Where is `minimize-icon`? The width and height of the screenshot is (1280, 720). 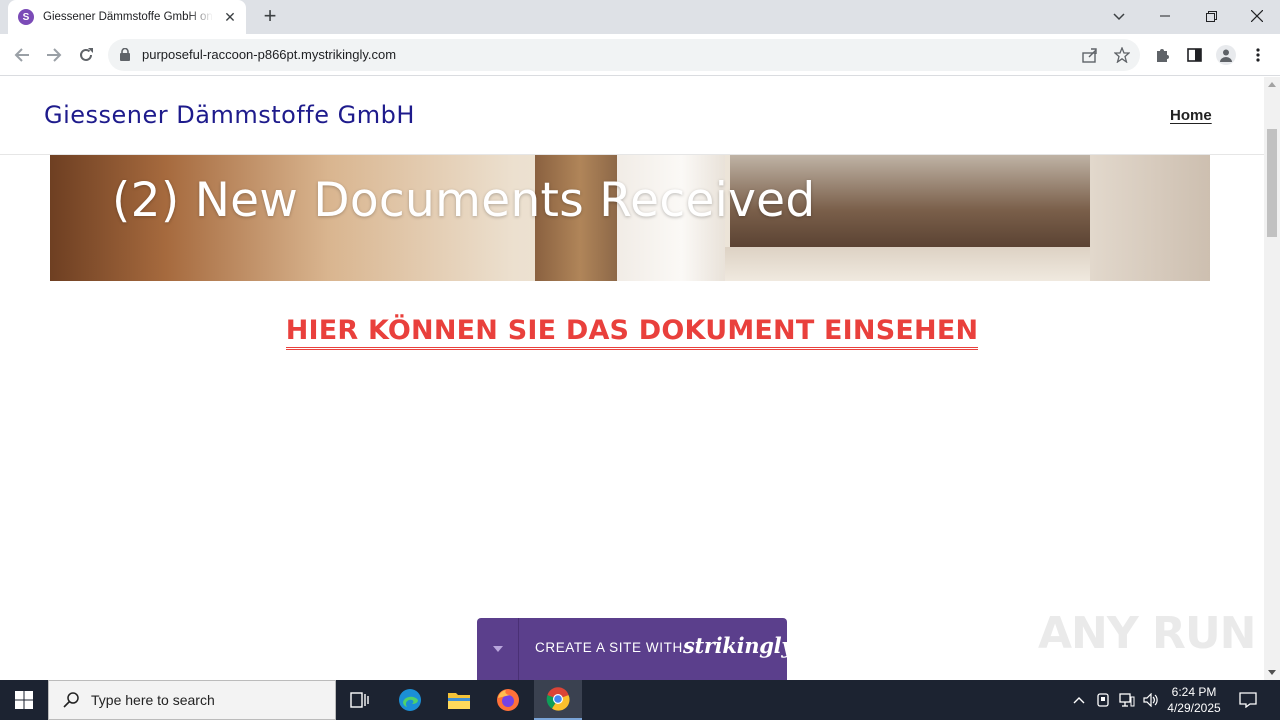
minimize-icon is located at coordinates (1165, 16).